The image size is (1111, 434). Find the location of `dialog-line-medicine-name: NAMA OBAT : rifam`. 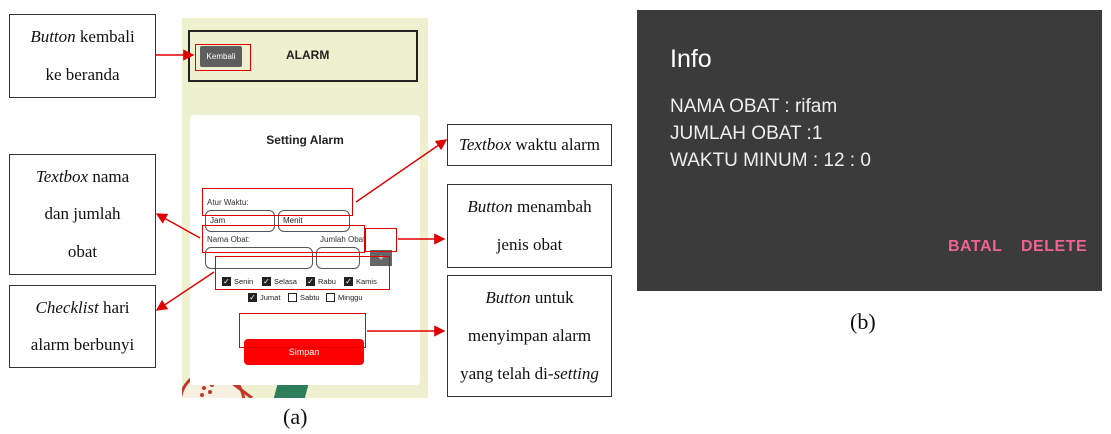

dialog-line-medicine-name: NAMA OBAT : rifam is located at coordinates (754, 106).